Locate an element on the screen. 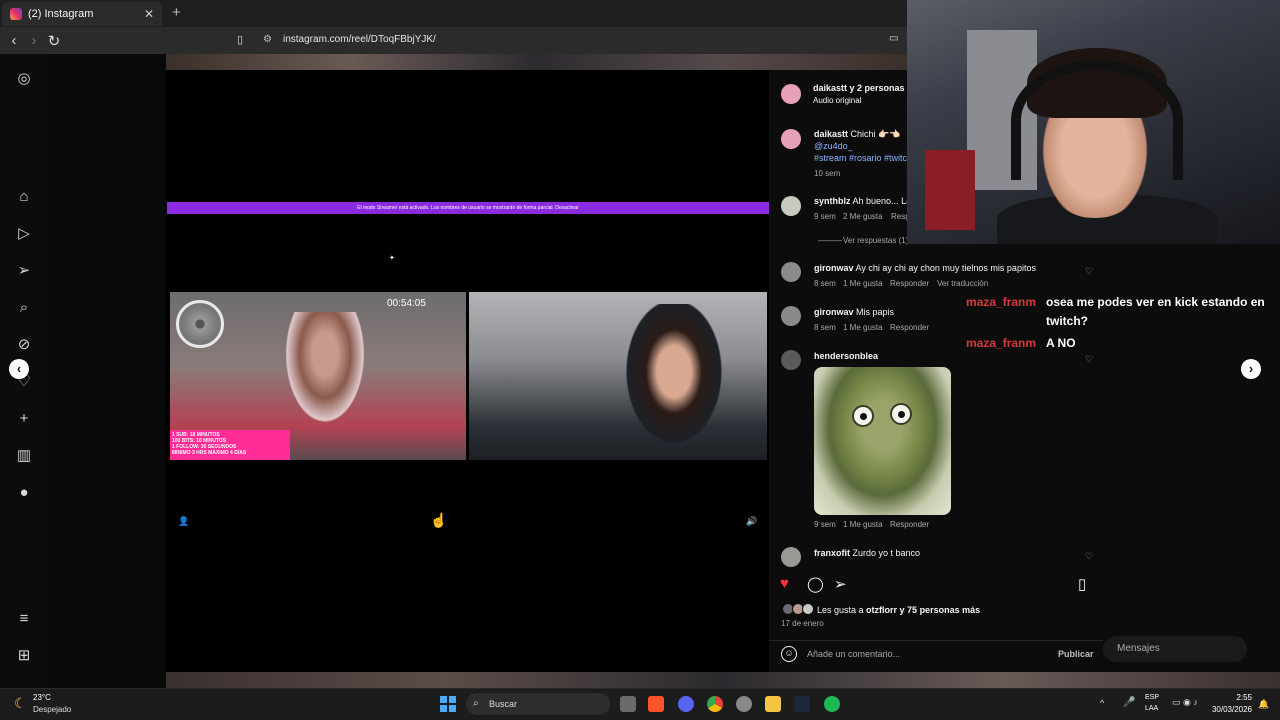 The image size is (1280, 720). user-tag-icon: 👤 is located at coordinates (184, 522).